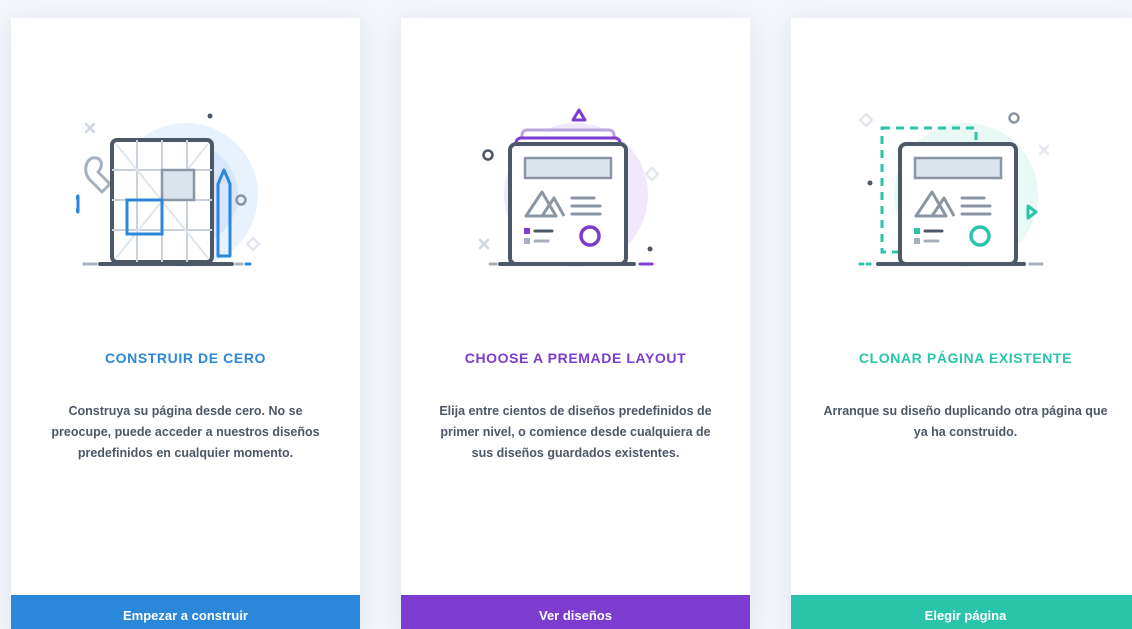 The width and height of the screenshot is (1132, 629). What do you see at coordinates (569, 187) in the screenshot?
I see `layout-document-icon` at bounding box center [569, 187].